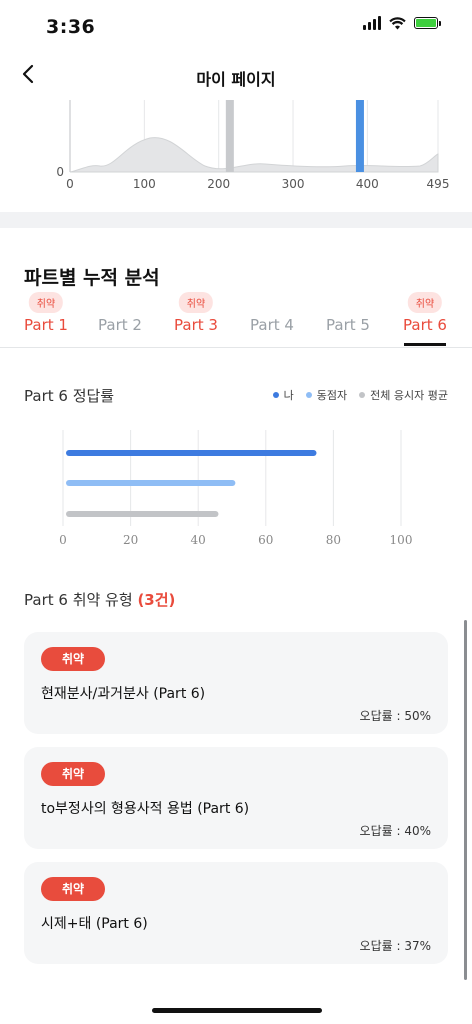 The width and height of the screenshot is (472, 1024). What do you see at coordinates (395, 946) in the screenshot?
I see `error-rate: 오답률 : 37%` at bounding box center [395, 946].